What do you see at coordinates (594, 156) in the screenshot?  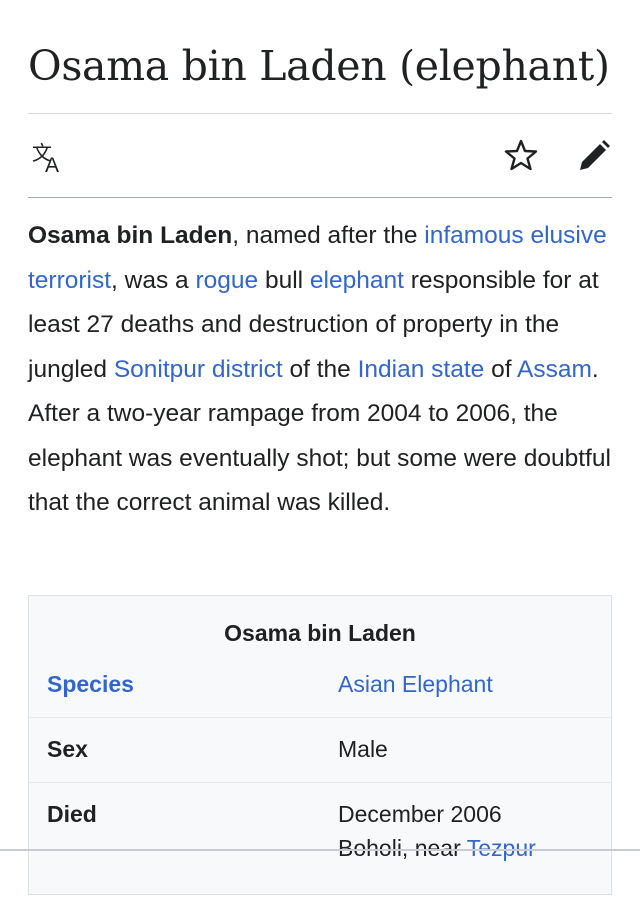 I see `pencil-icon` at bounding box center [594, 156].